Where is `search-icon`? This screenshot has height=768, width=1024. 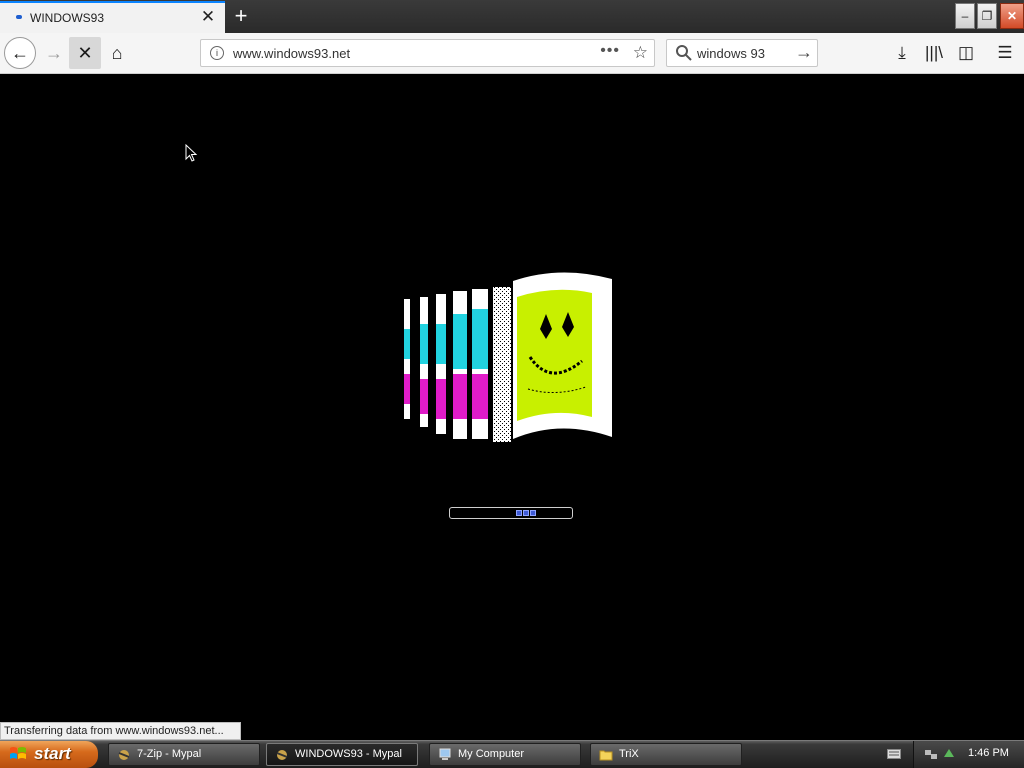
search-icon is located at coordinates (684, 53).